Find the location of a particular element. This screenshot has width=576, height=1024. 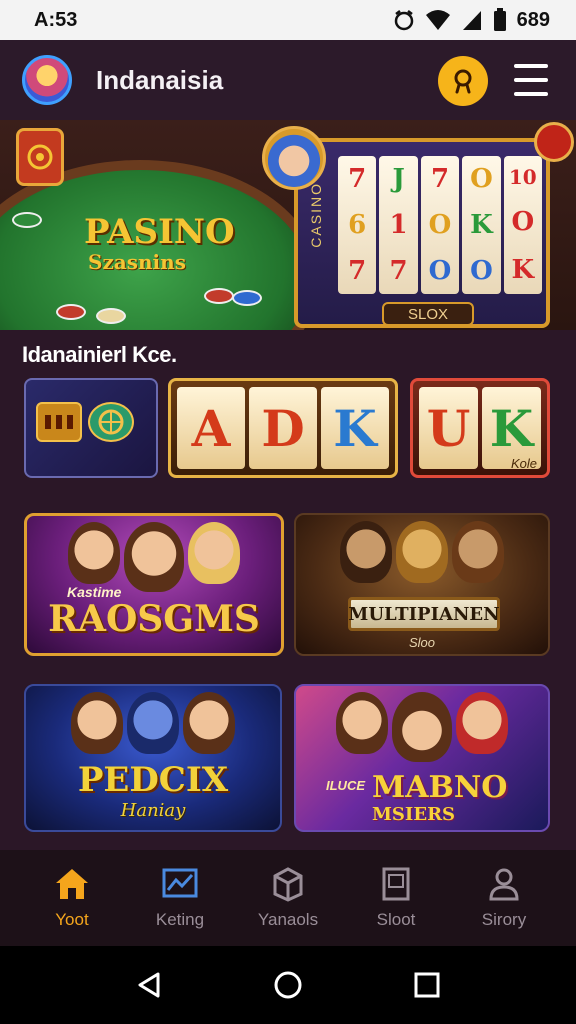

recents-icon is located at coordinates (427, 985).